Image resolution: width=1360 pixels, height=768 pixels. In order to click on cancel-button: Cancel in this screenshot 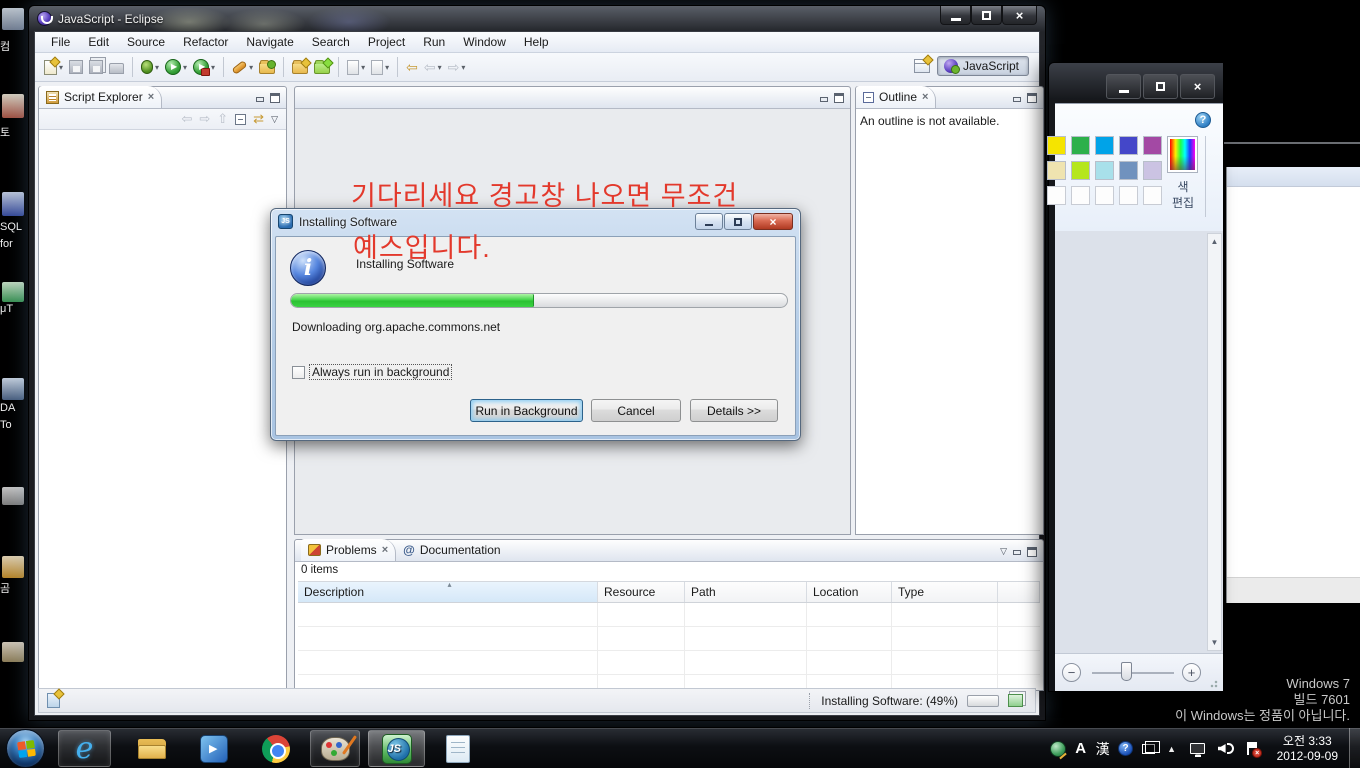, I will do `click(636, 410)`.